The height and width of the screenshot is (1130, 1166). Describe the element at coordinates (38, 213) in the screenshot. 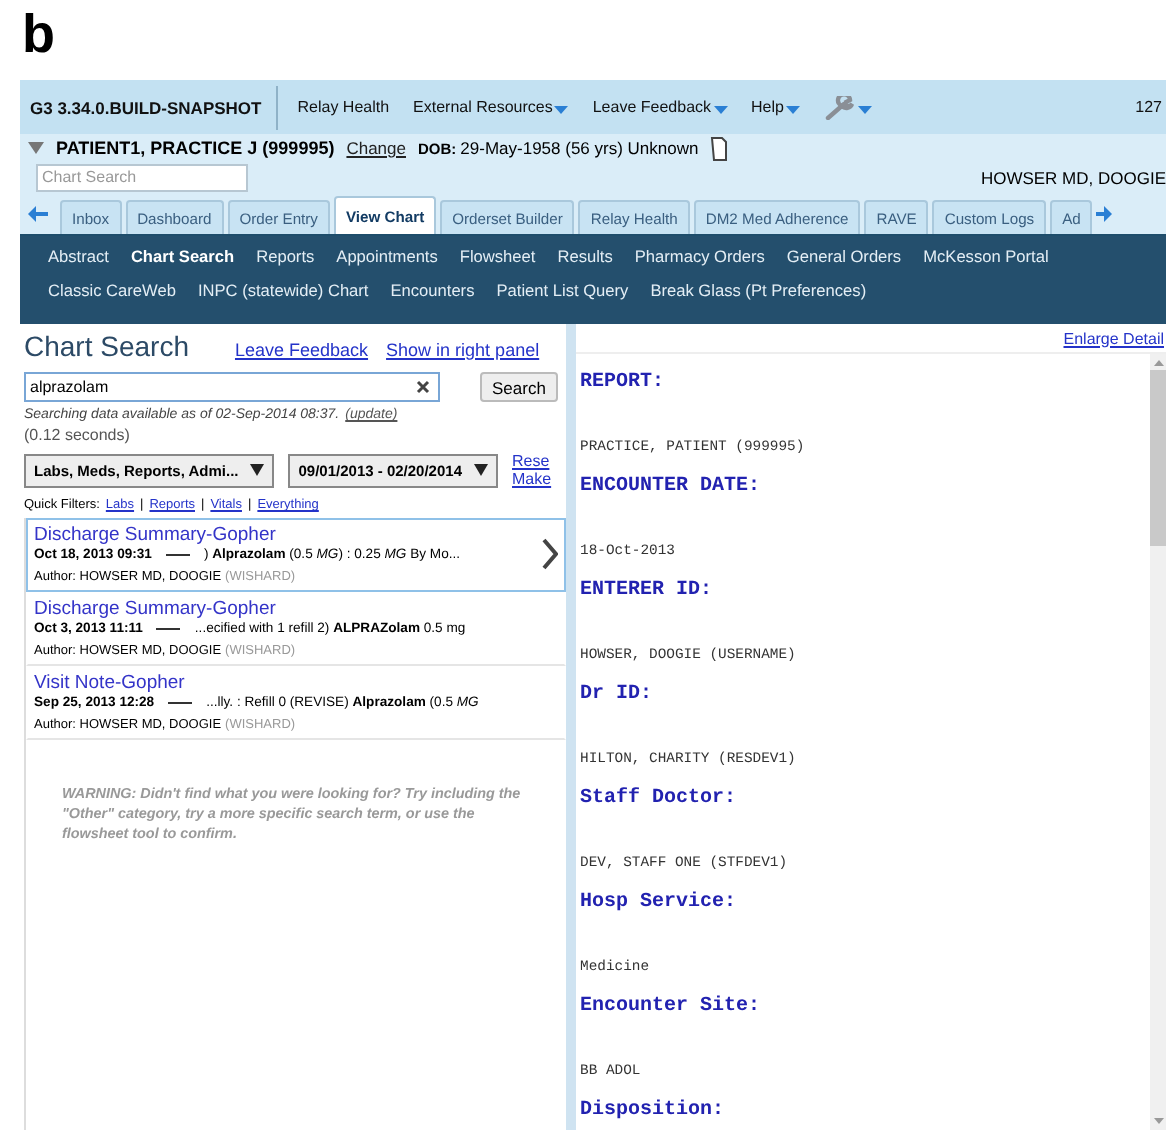

I see `left-arrow-icon` at that location.